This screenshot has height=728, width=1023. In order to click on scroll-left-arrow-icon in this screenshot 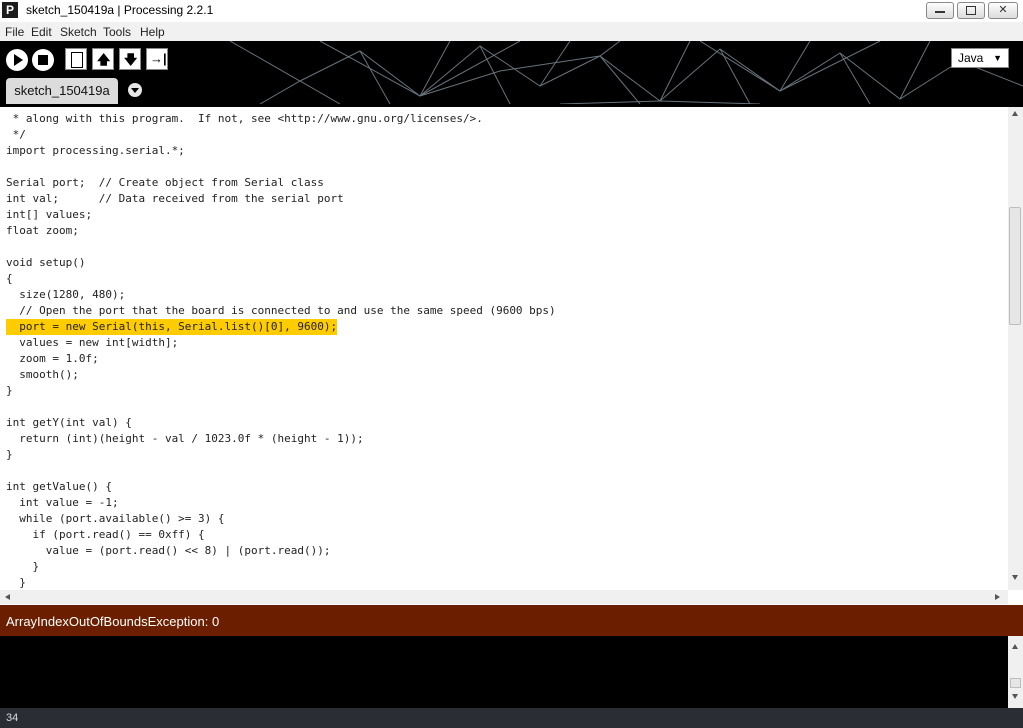, I will do `click(7, 597)`.